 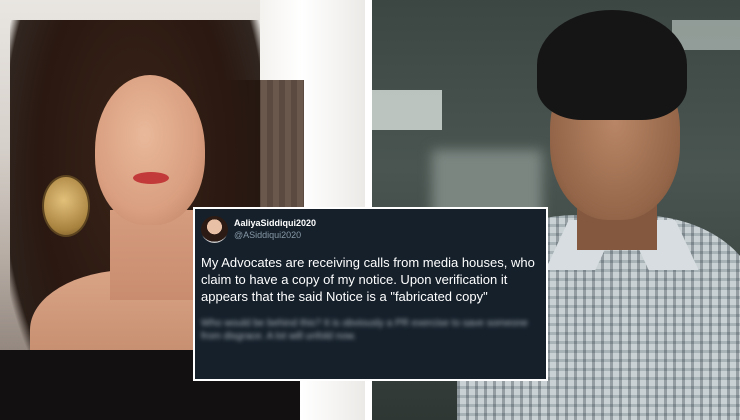 I want to click on avatar, so click(x=214, y=229).